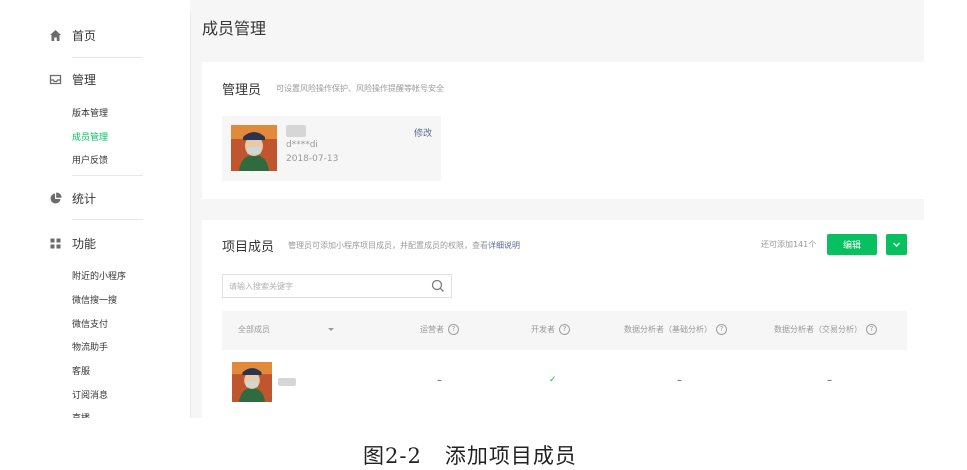 This screenshot has height=470, width=967. Describe the element at coordinates (543, 329) in the screenshot. I see `column-label: 开发者` at that location.